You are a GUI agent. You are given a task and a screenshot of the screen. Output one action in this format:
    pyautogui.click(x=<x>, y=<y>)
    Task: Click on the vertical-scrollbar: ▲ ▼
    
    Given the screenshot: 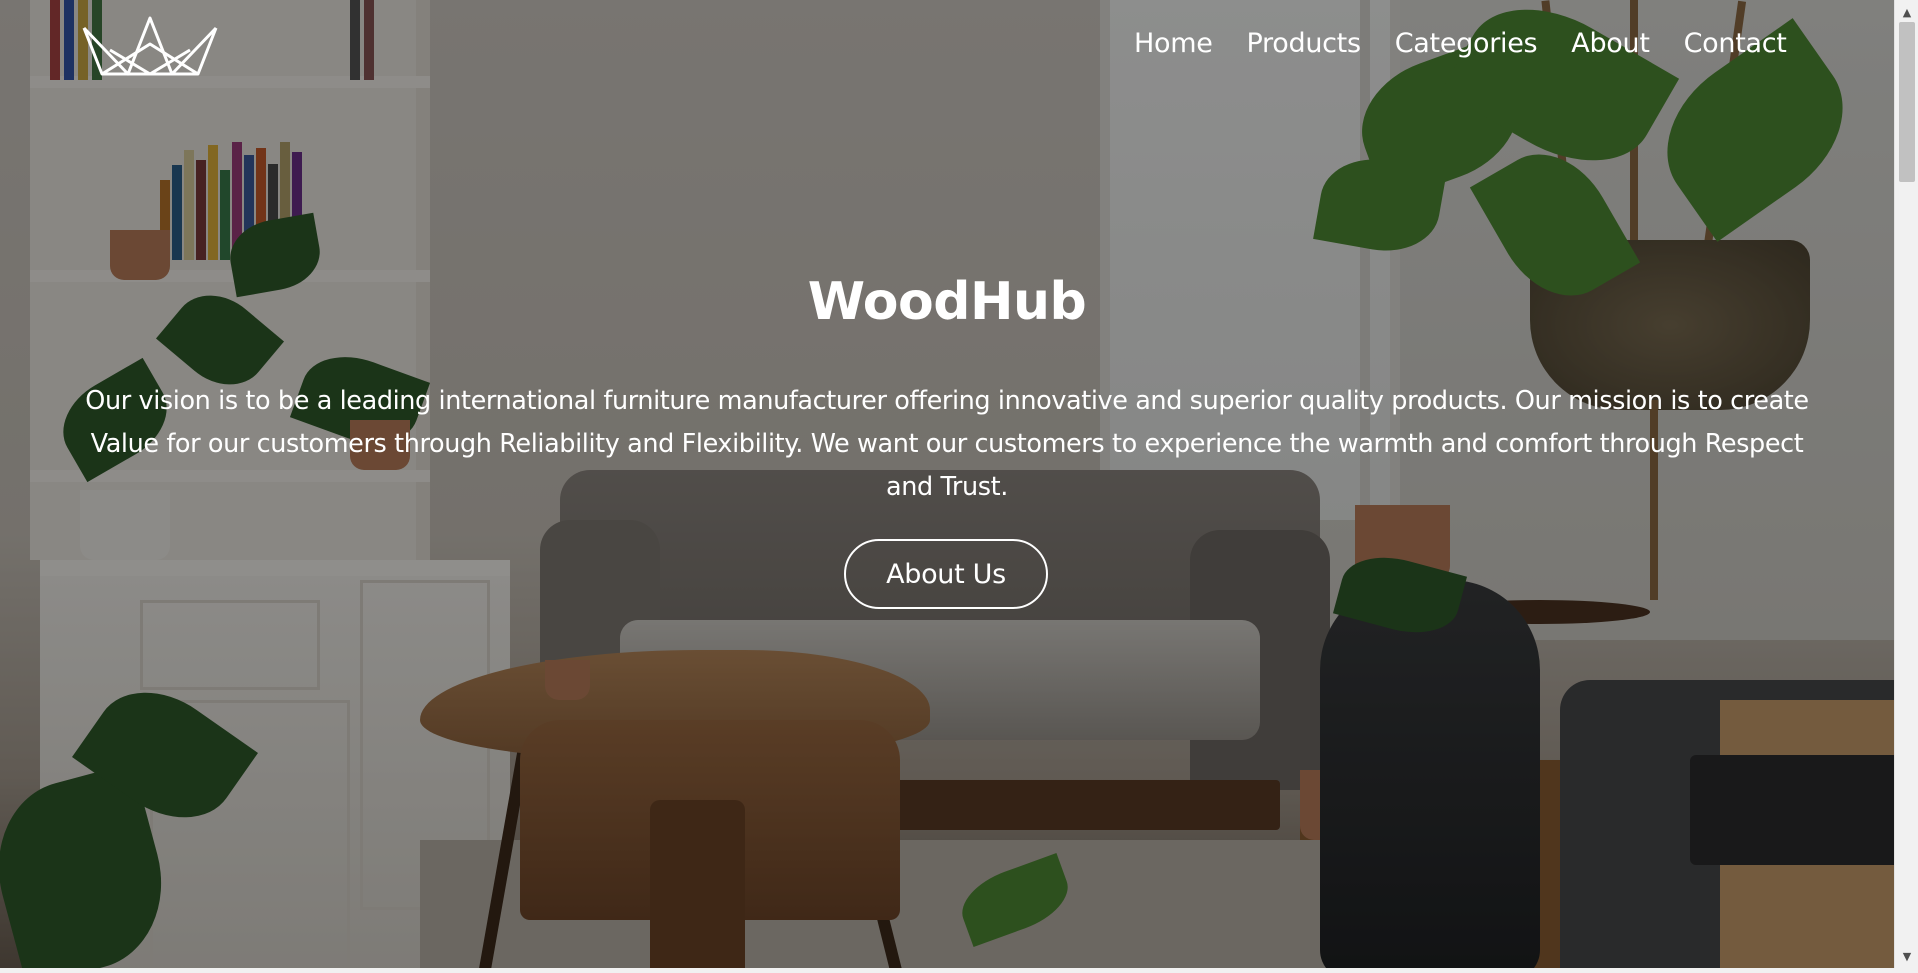 What is the action you would take?
    pyautogui.click(x=1906, y=484)
    